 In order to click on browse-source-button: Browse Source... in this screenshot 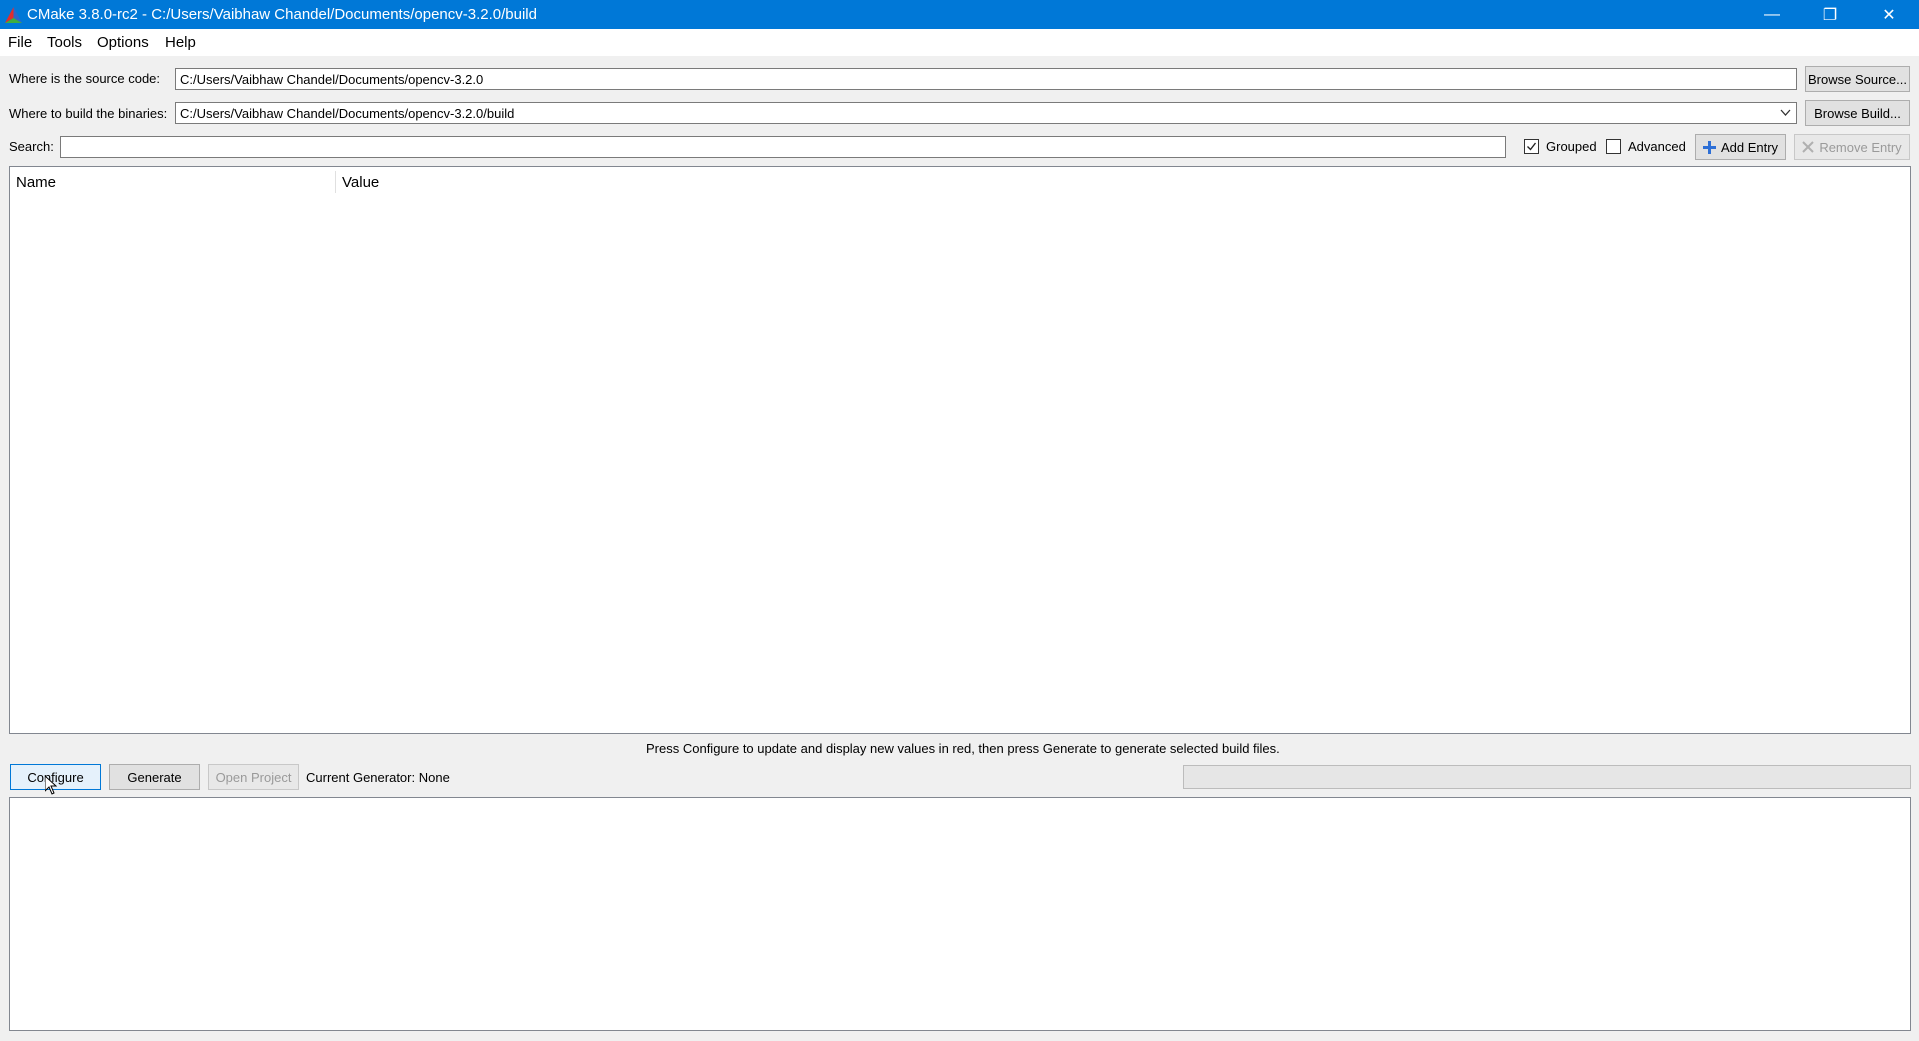, I will do `click(1857, 79)`.